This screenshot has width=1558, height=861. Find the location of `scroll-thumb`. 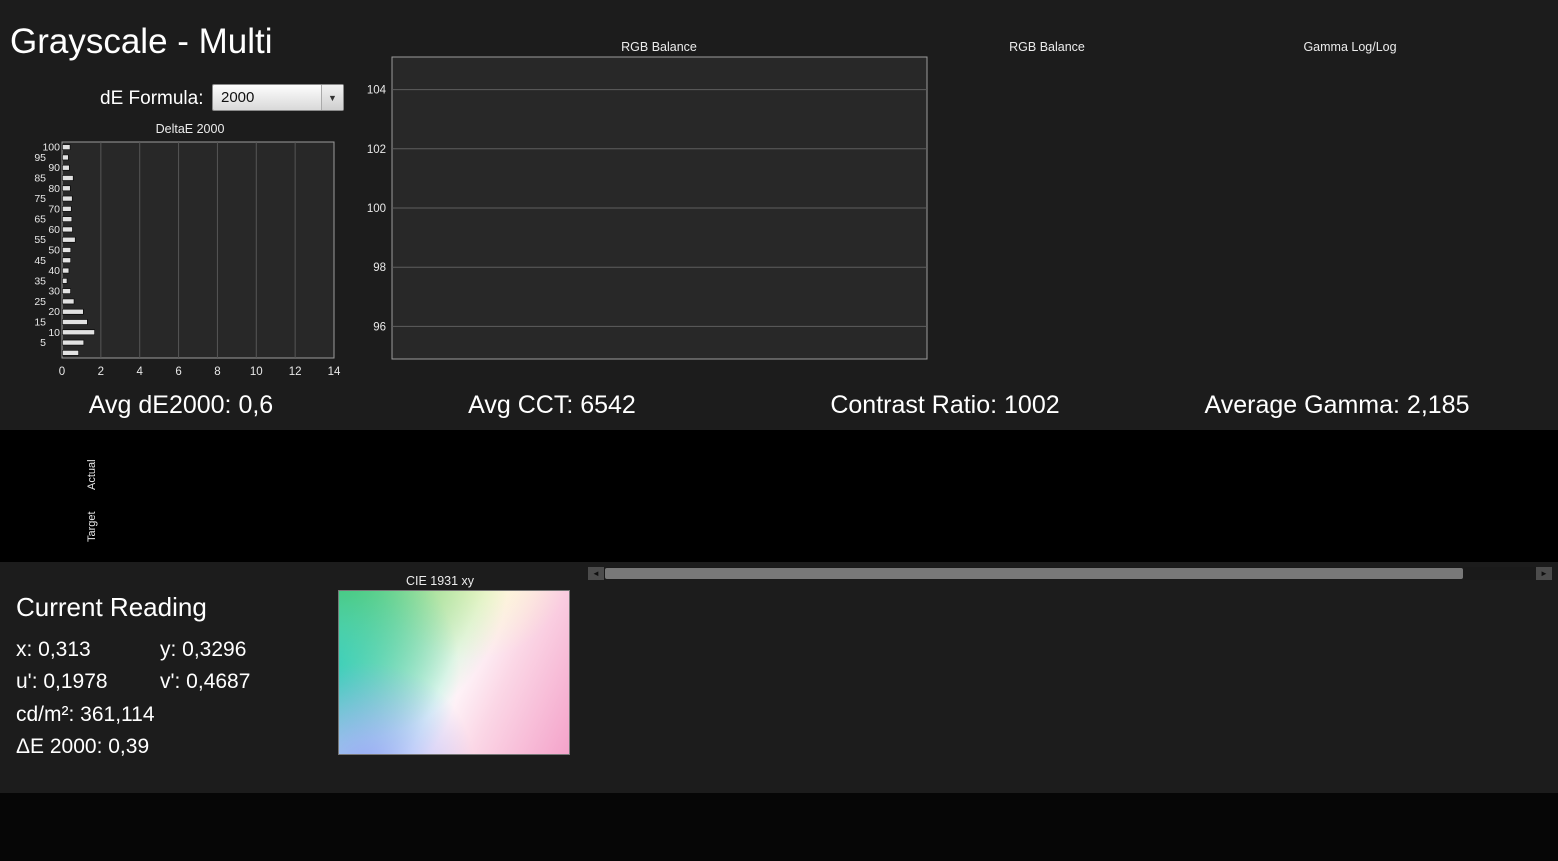

scroll-thumb is located at coordinates (1034, 573).